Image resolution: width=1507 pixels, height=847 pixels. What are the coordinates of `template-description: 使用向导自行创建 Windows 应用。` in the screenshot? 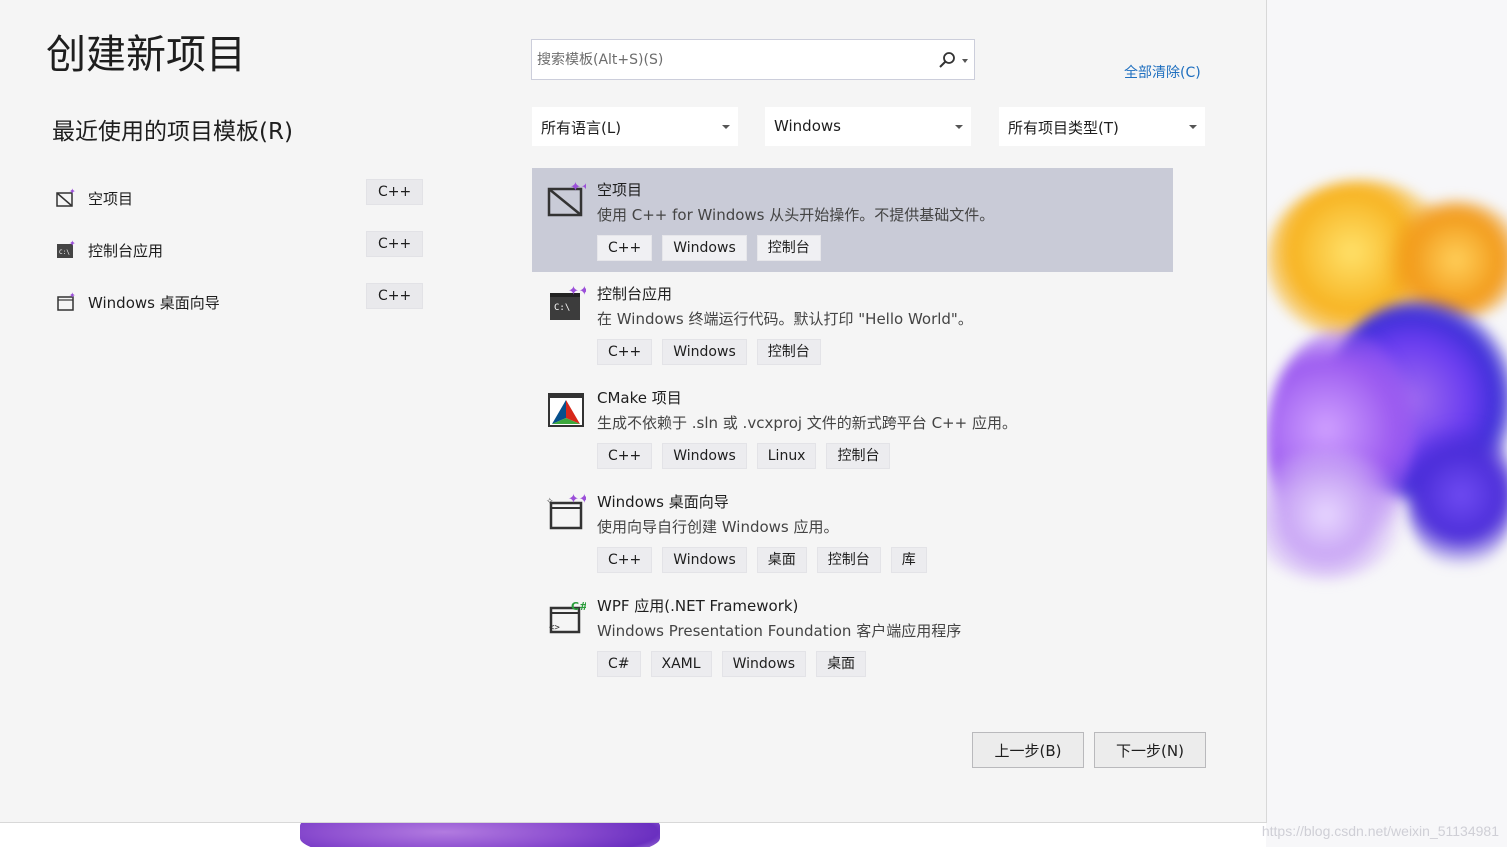 It's located at (718, 527).